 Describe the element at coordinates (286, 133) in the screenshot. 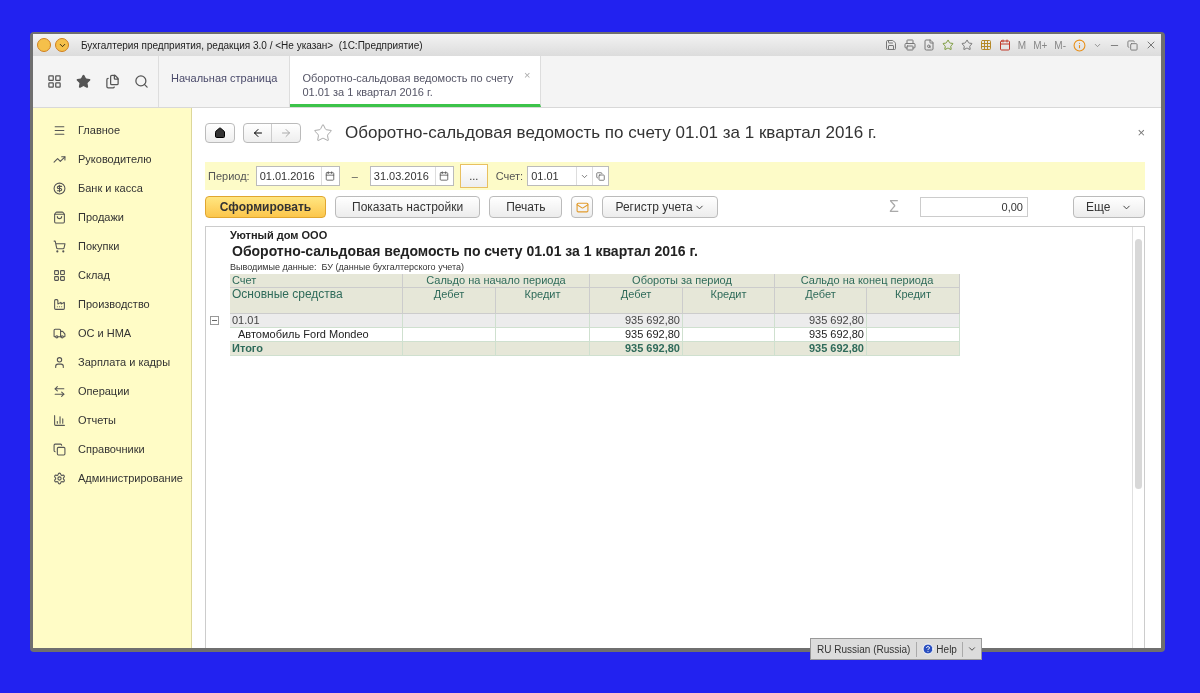

I see `forward-arrow-icon` at that location.